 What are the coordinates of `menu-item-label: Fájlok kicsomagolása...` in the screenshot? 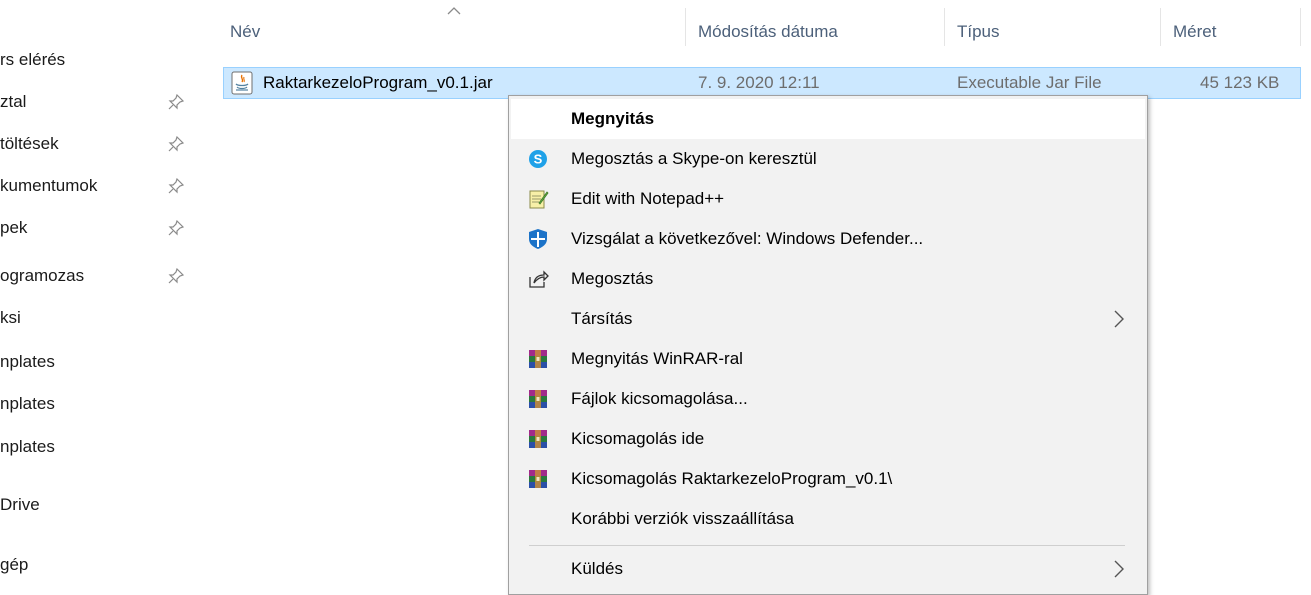 It's located at (659, 398).